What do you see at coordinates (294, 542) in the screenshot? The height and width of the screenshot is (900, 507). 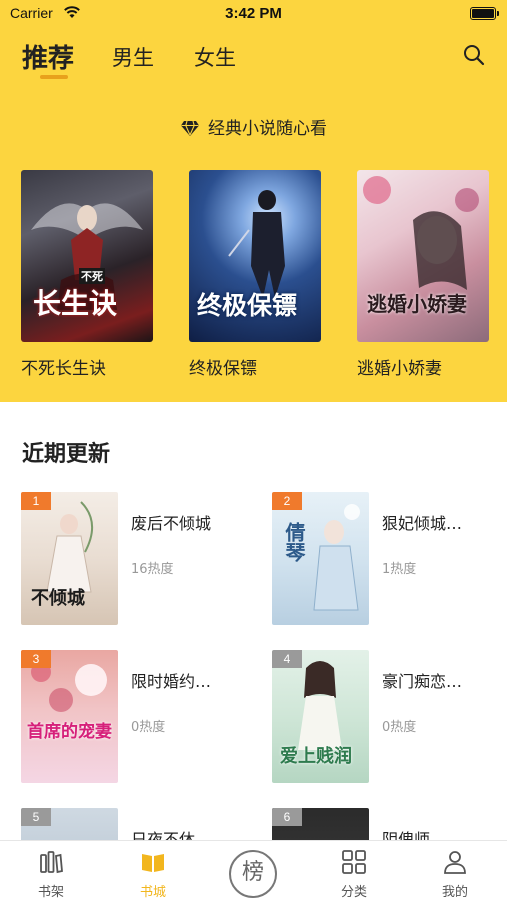 I see `cover-title: 倩琴` at bounding box center [294, 542].